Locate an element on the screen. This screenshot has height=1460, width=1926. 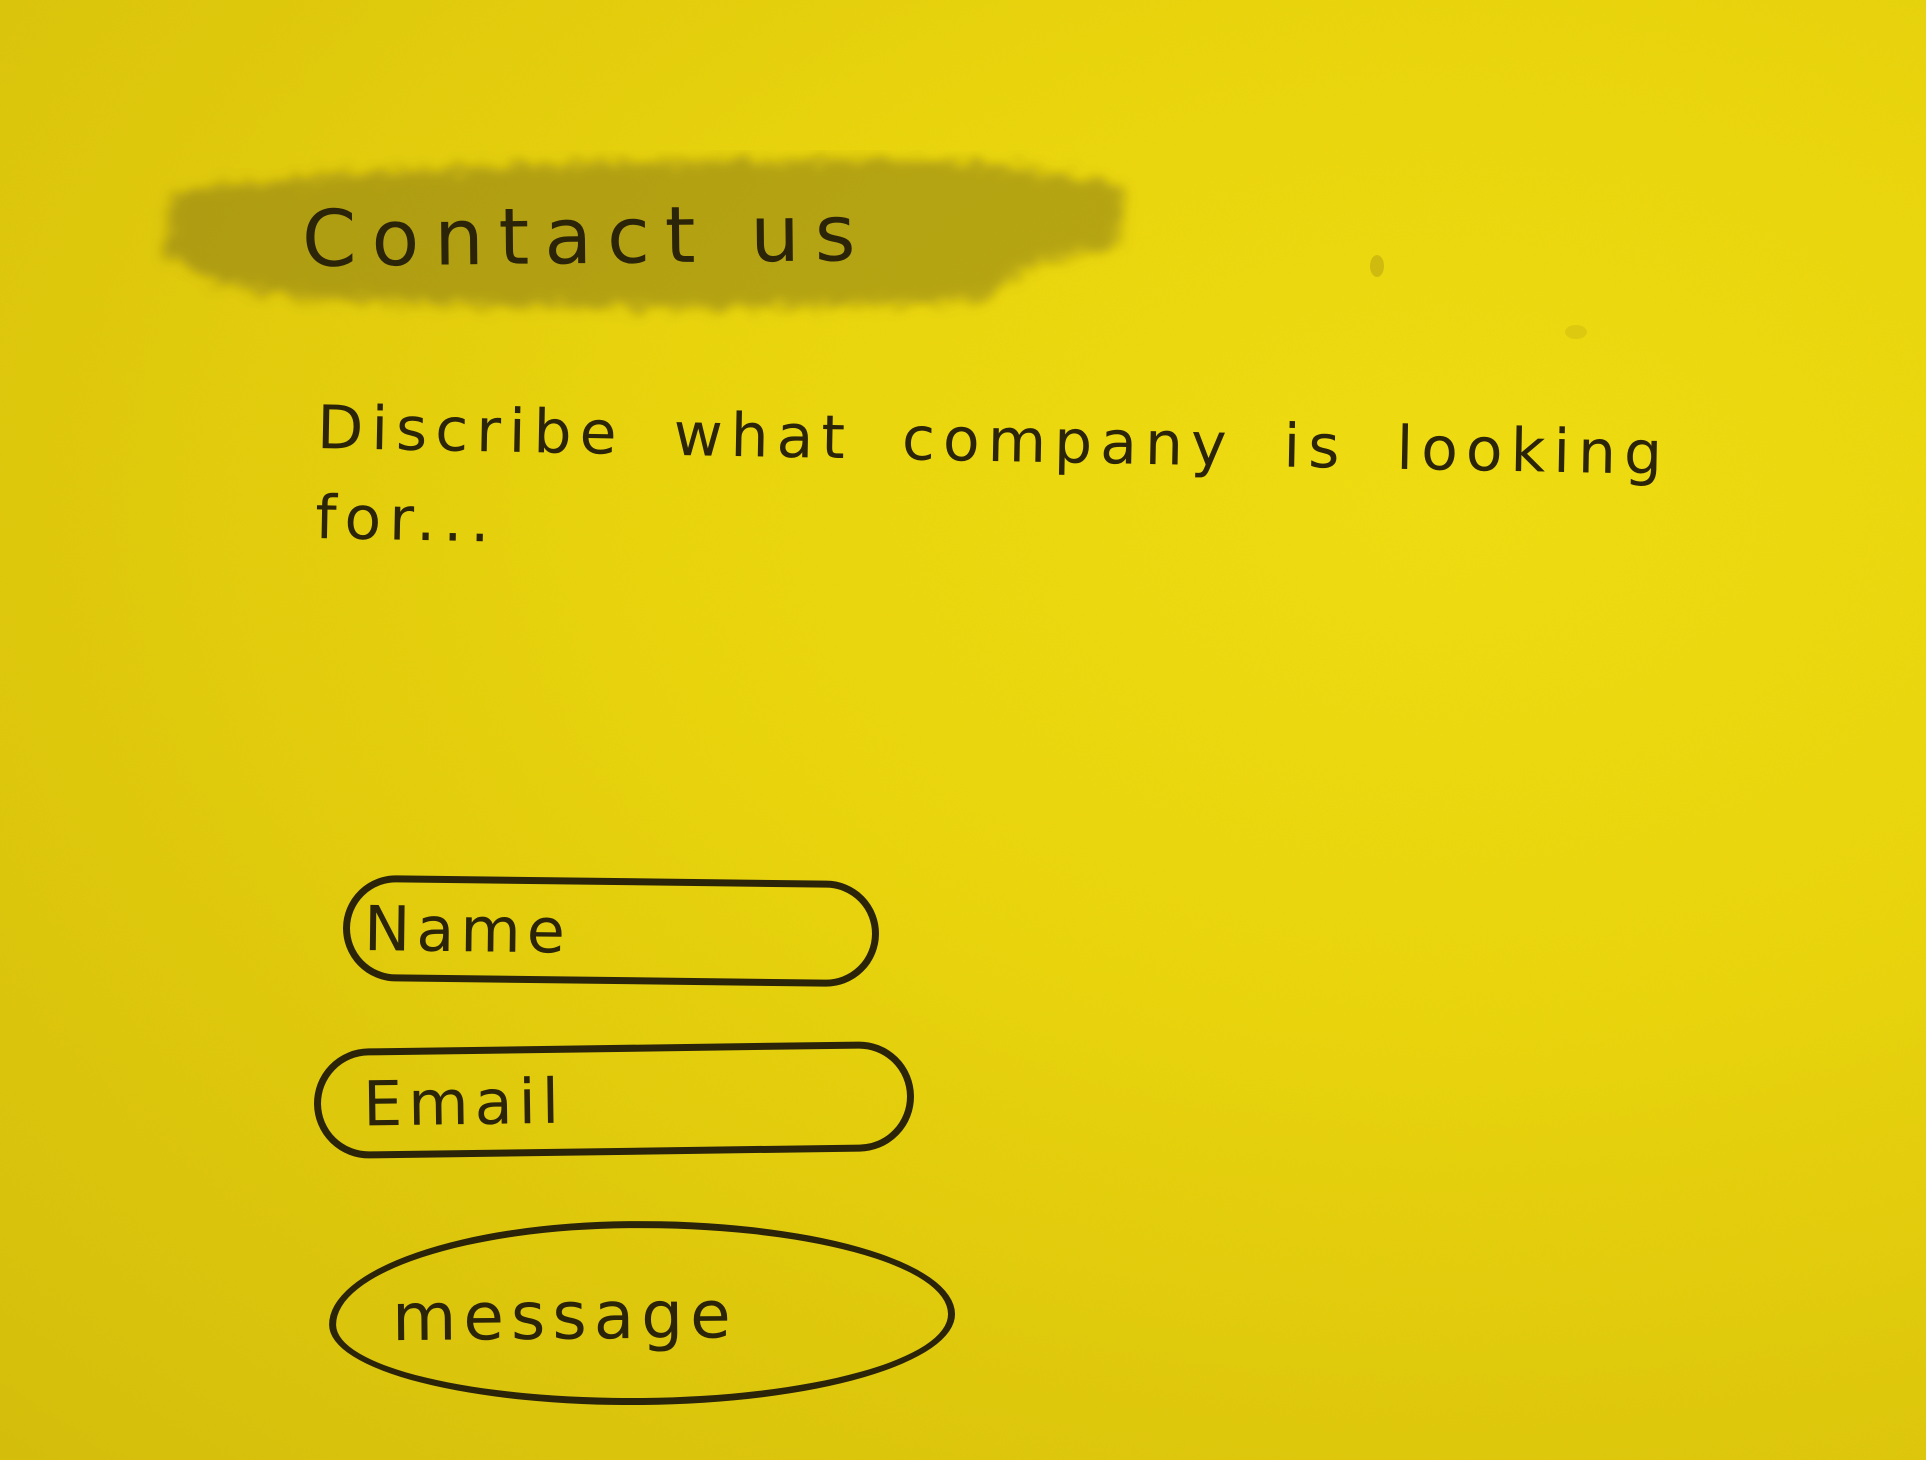
message-field is located at coordinates (642, 1313).